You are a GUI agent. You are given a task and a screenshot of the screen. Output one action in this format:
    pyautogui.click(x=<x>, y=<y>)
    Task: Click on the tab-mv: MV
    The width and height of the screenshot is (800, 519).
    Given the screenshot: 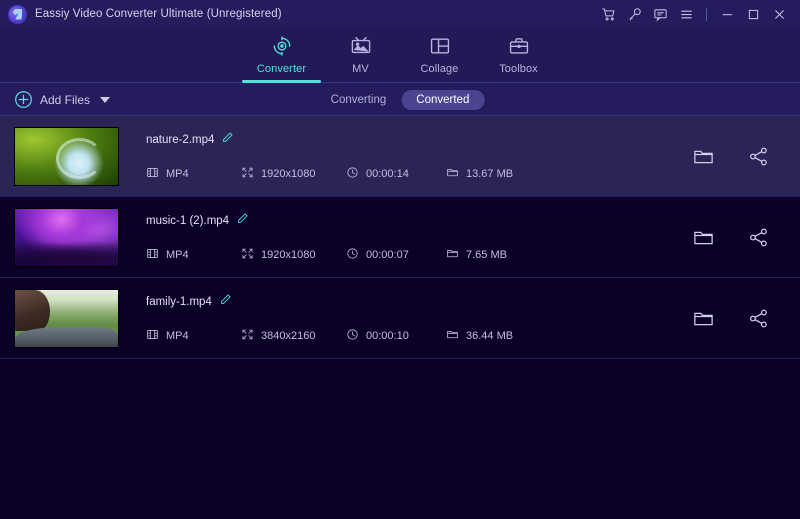 What is the action you would take?
    pyautogui.click(x=360, y=55)
    